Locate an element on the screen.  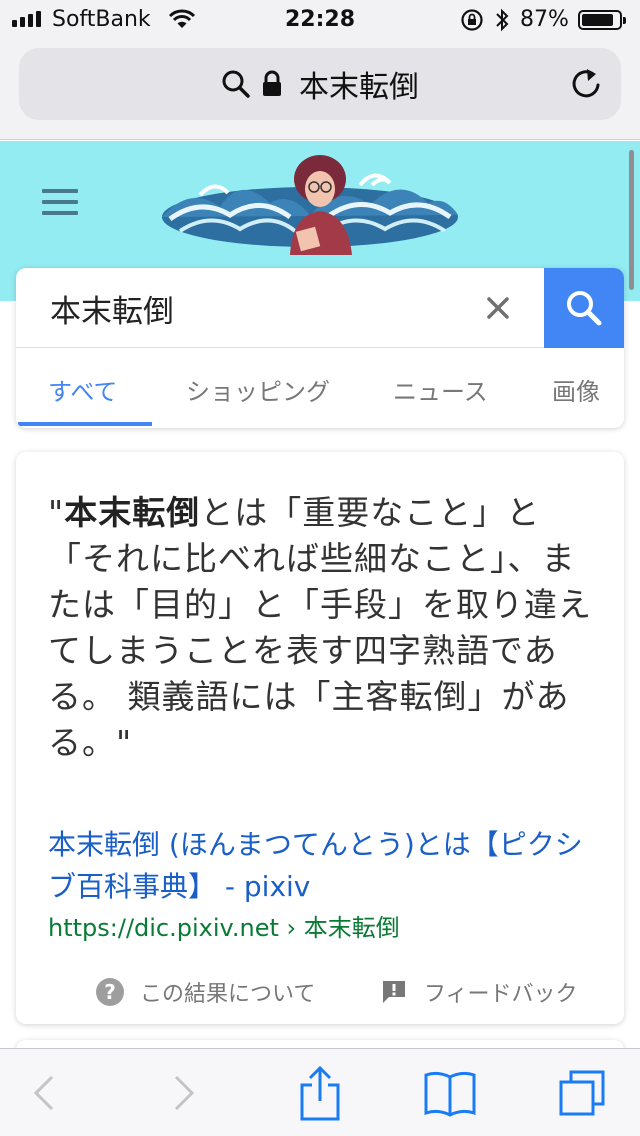
back-button is located at coordinates (44, 1093).